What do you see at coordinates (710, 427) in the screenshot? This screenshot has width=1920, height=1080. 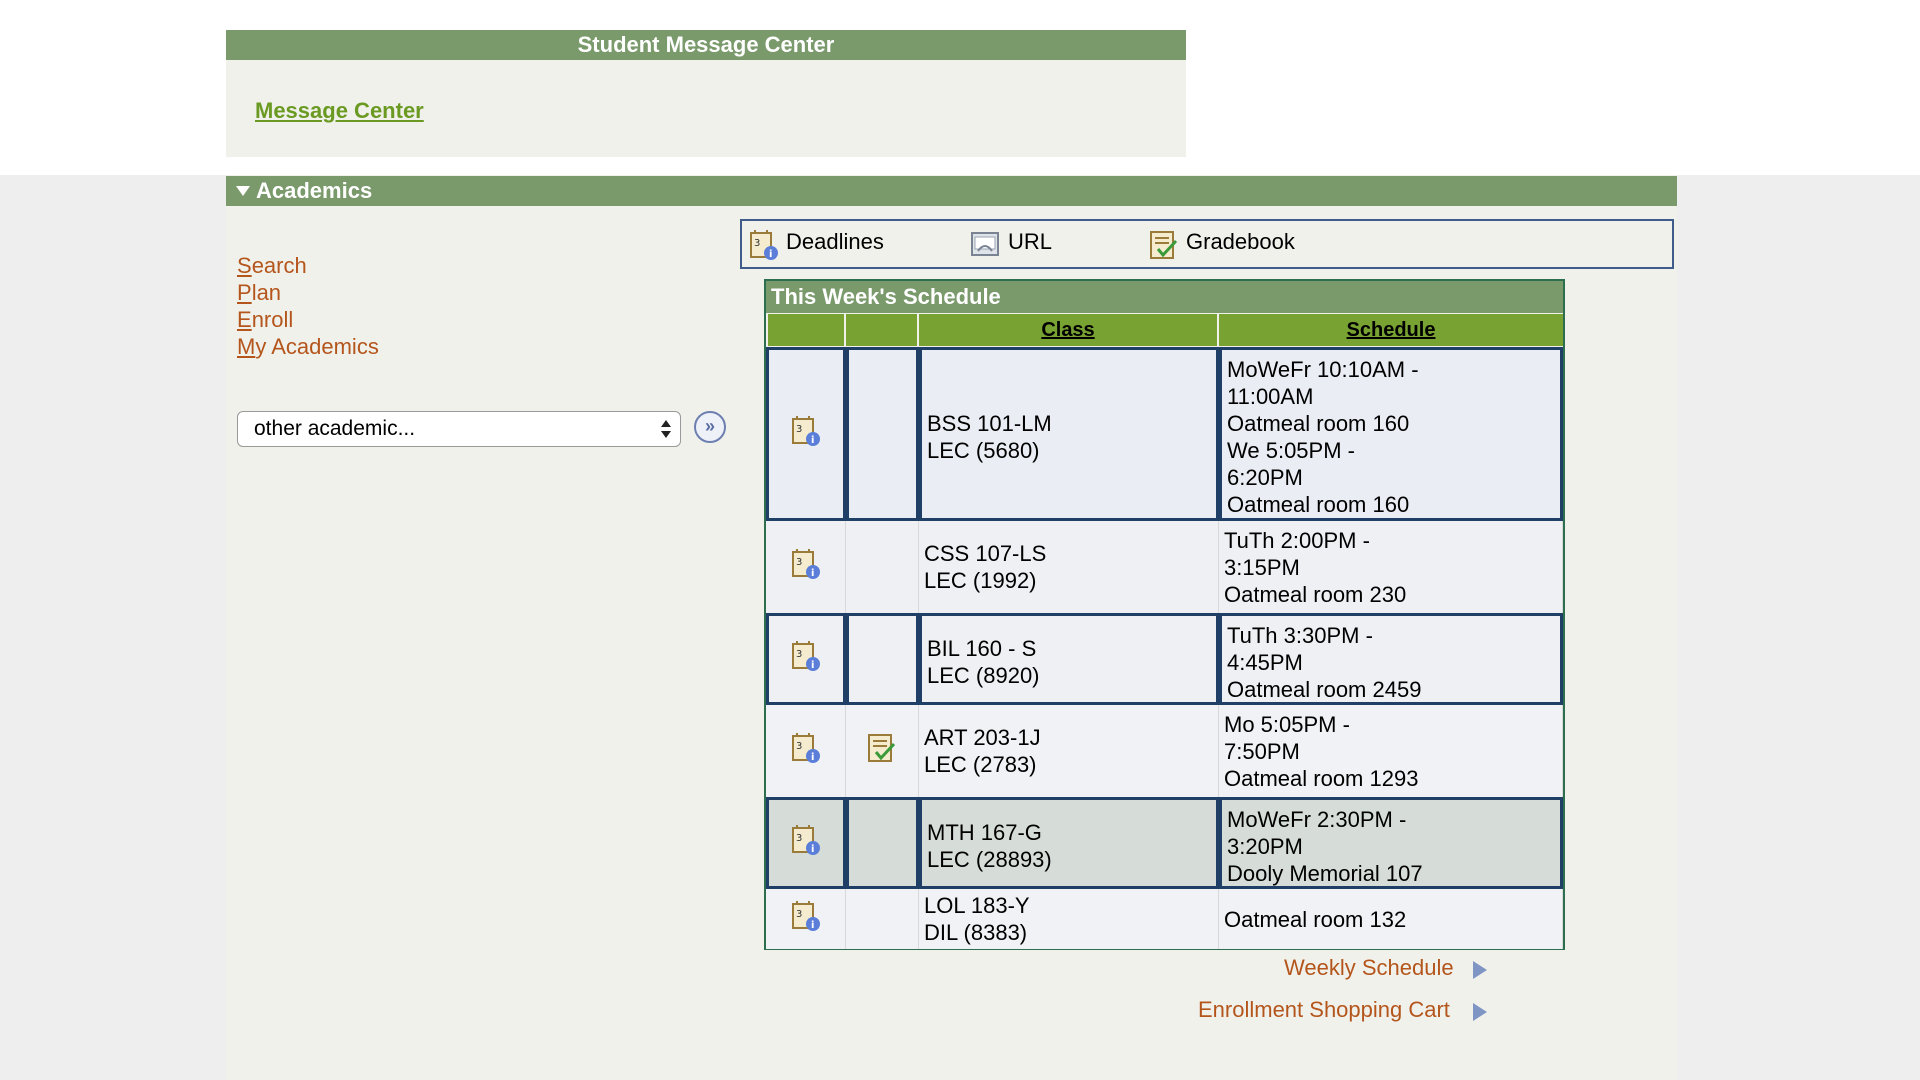 I see `go-button: »` at bounding box center [710, 427].